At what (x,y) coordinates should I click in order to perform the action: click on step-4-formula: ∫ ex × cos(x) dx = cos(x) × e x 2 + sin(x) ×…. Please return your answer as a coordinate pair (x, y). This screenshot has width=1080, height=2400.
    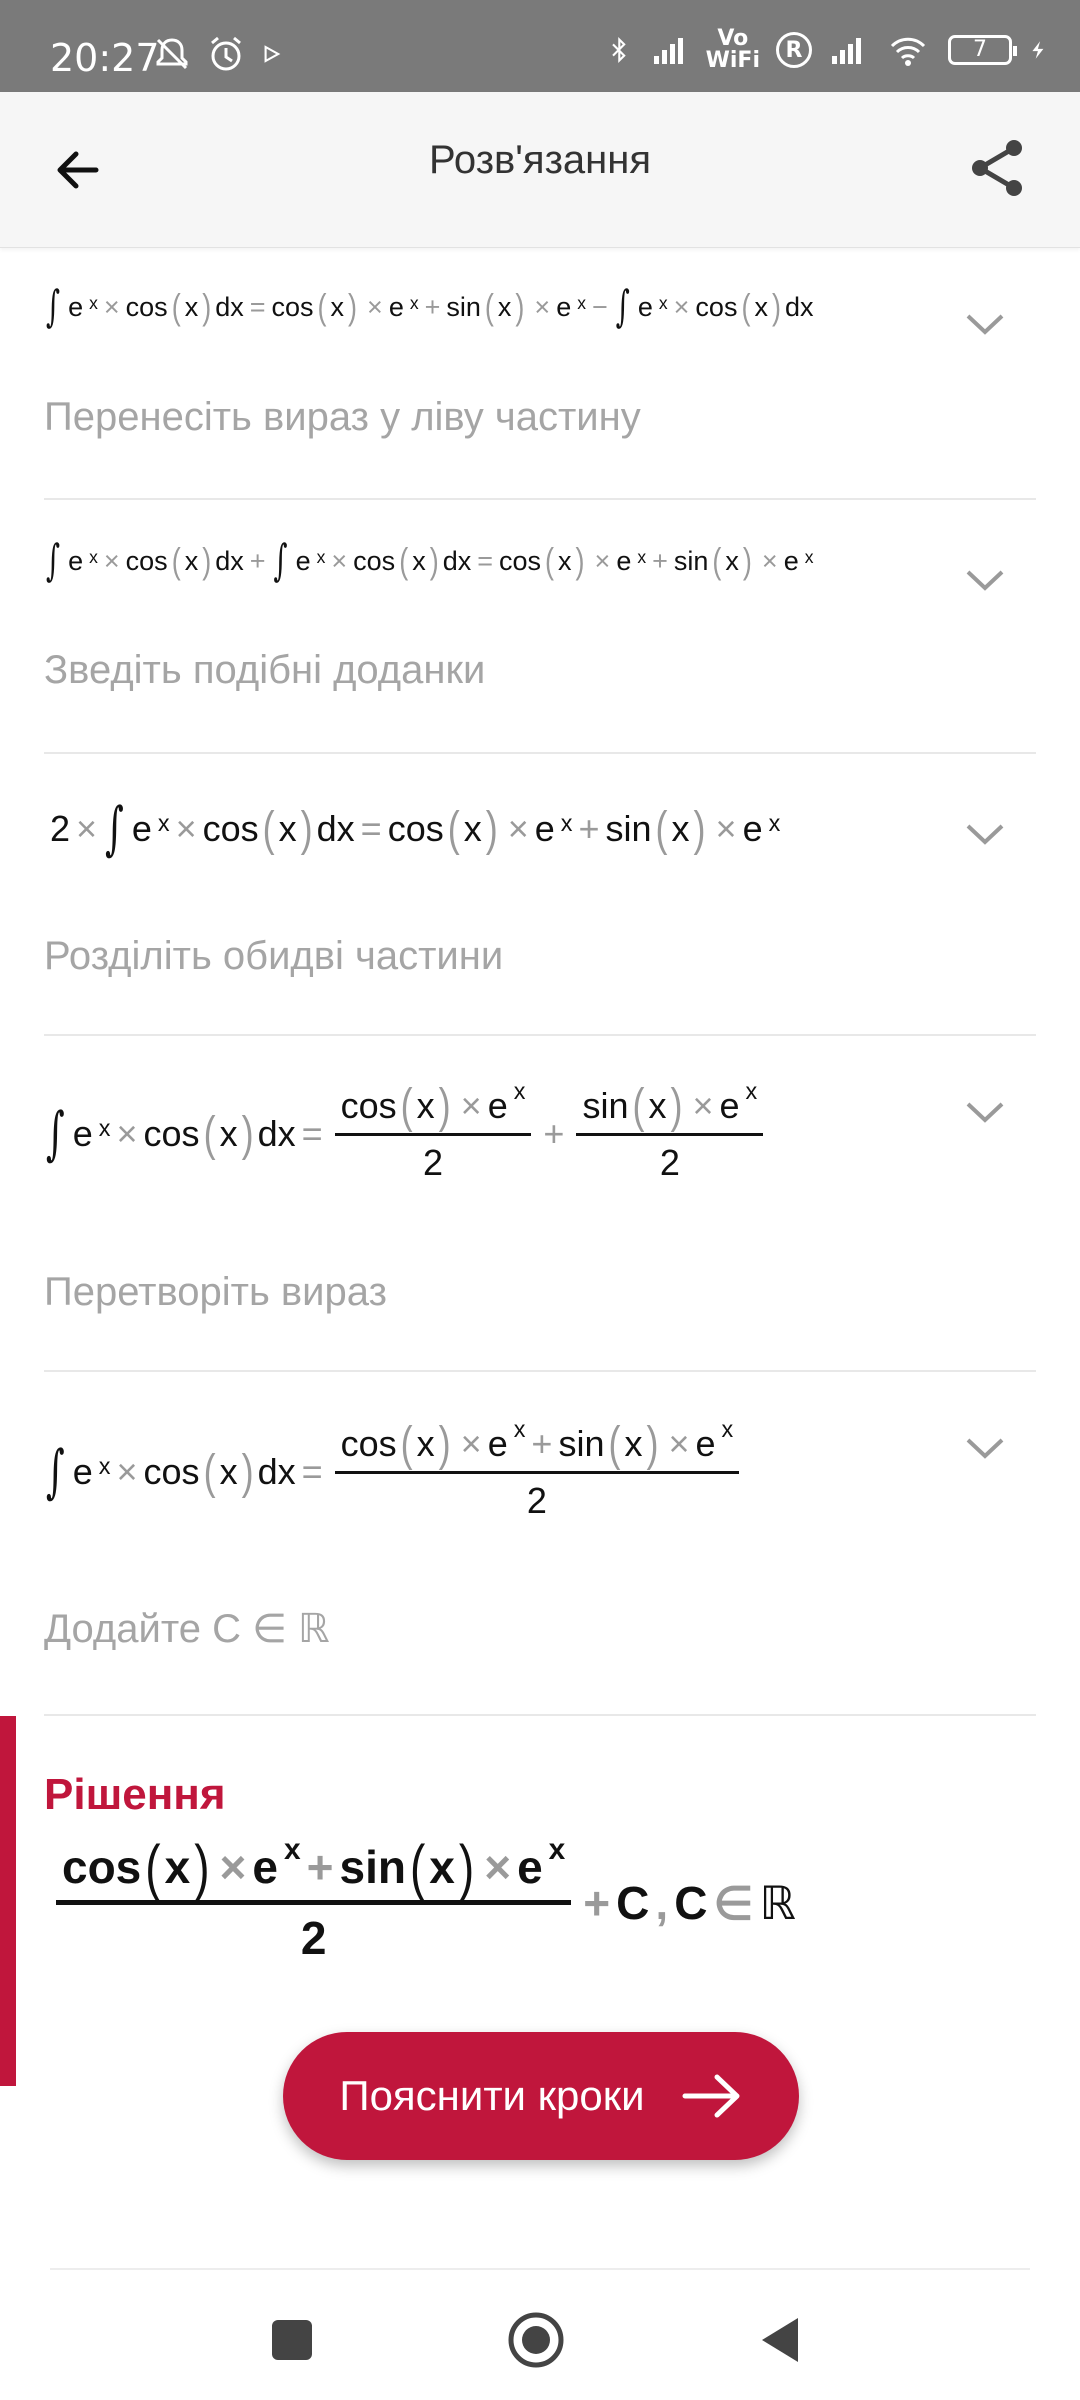
    Looking at the image, I should click on (406, 1131).